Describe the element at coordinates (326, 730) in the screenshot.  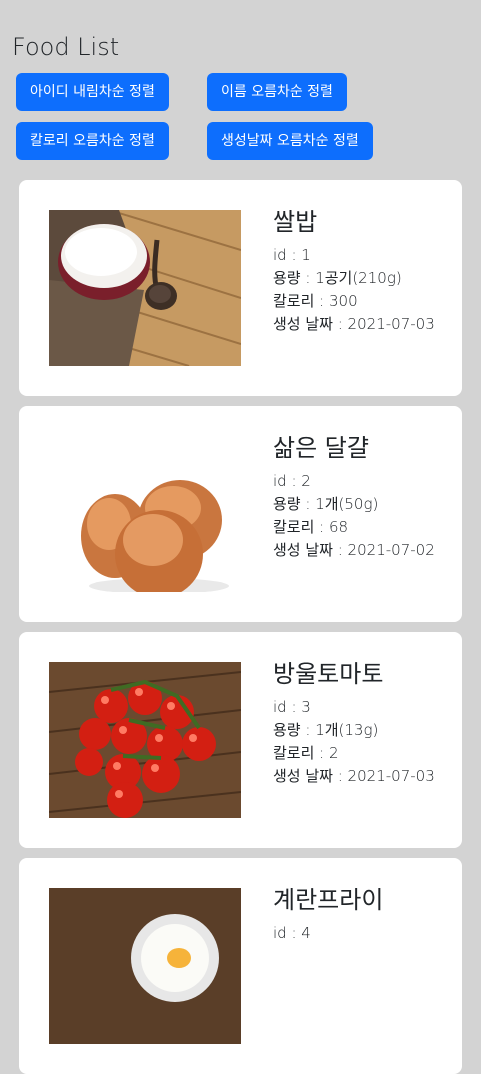
I see `food-amount: 용량 : 1개(13g)` at that location.